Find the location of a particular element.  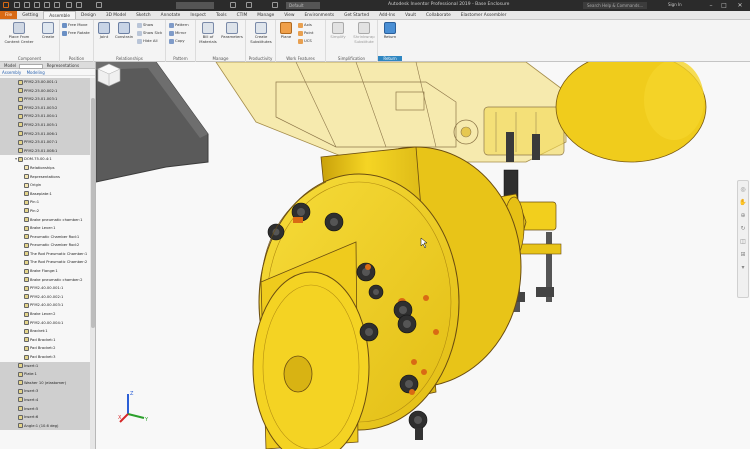

measure-icon is located at coordinates (249, 5).